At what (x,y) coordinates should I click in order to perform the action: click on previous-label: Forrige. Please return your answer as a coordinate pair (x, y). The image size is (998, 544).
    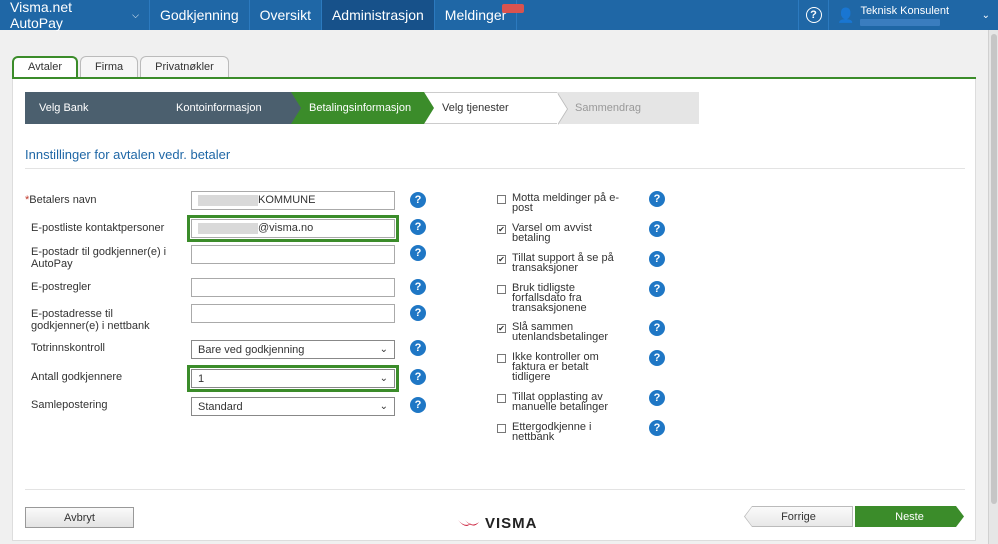
    Looking at the image, I should click on (798, 516).